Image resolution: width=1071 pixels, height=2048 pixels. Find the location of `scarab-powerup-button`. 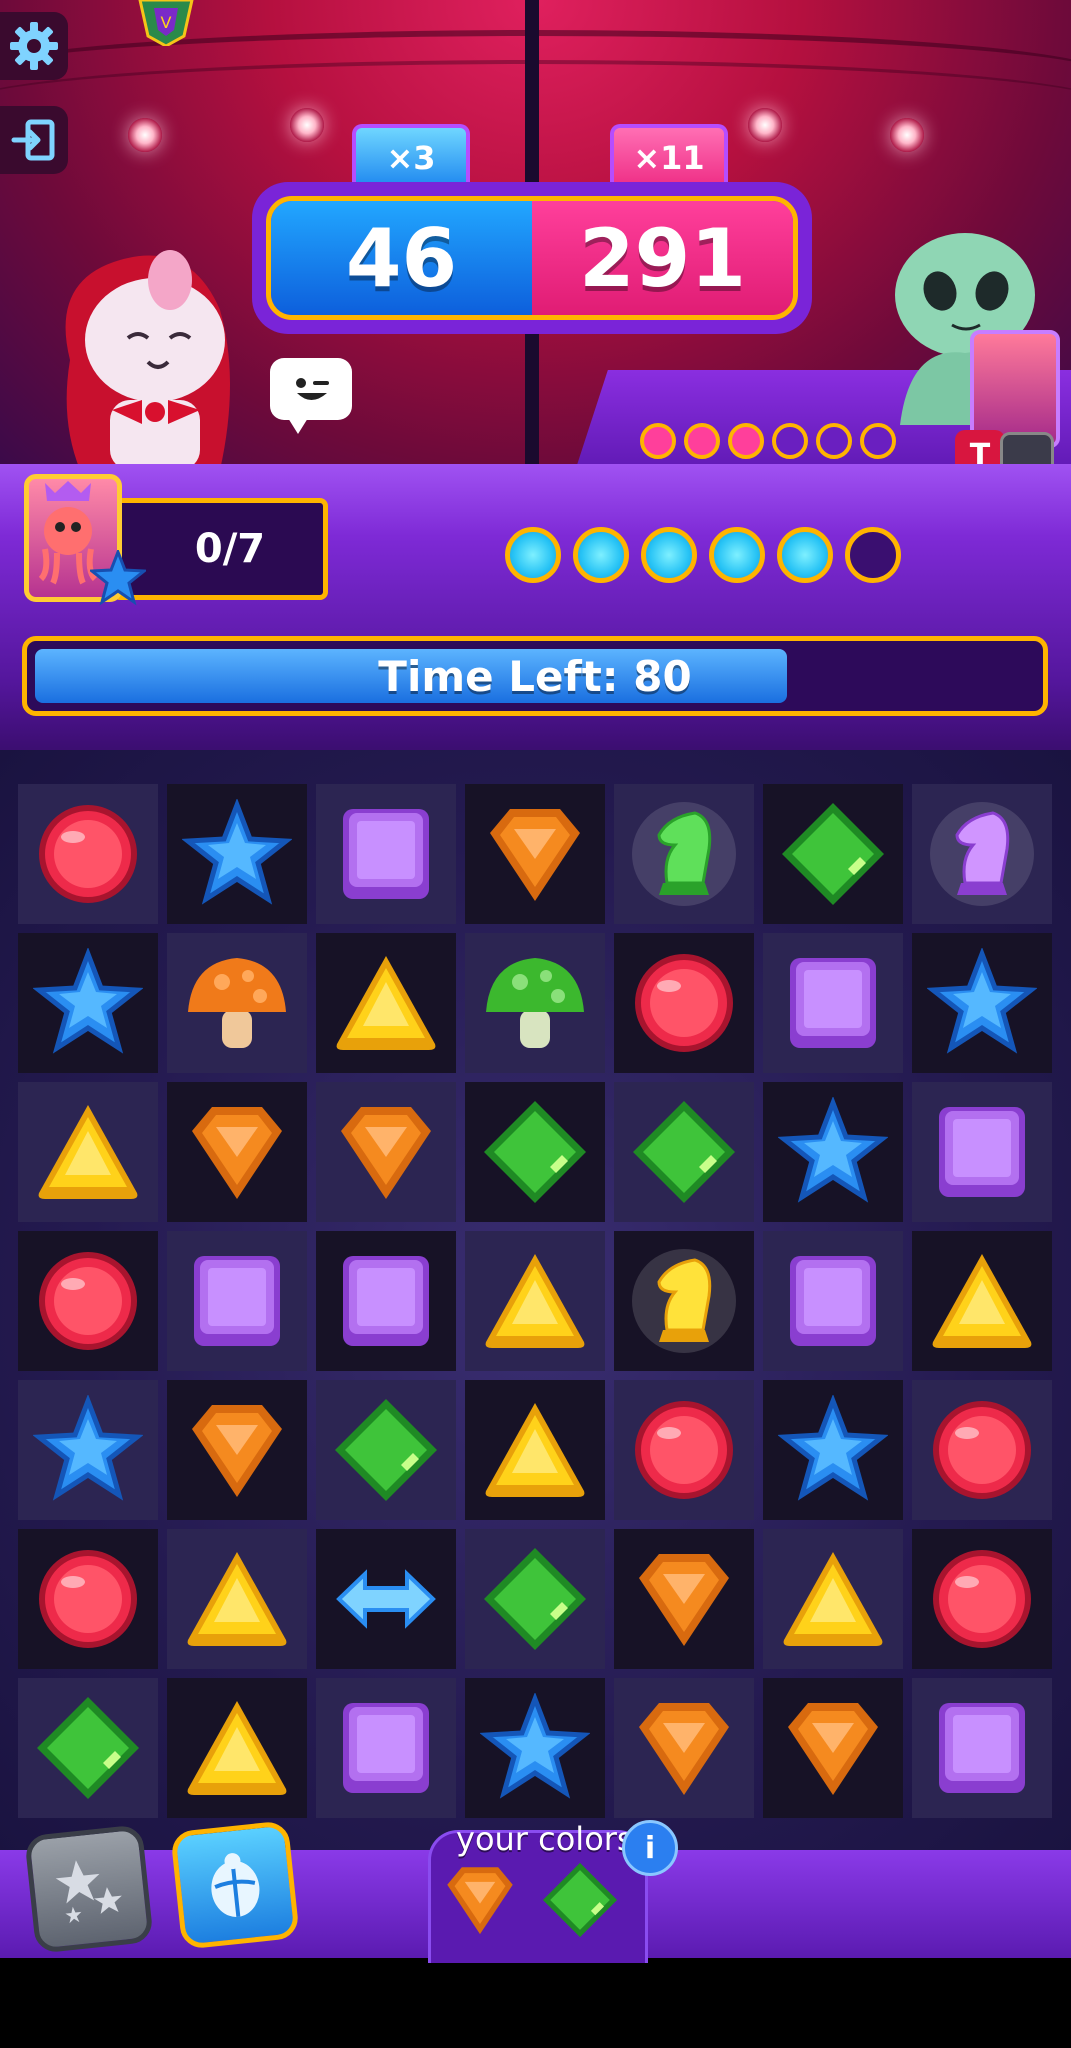

scarab-powerup-button is located at coordinates (235, 1885).